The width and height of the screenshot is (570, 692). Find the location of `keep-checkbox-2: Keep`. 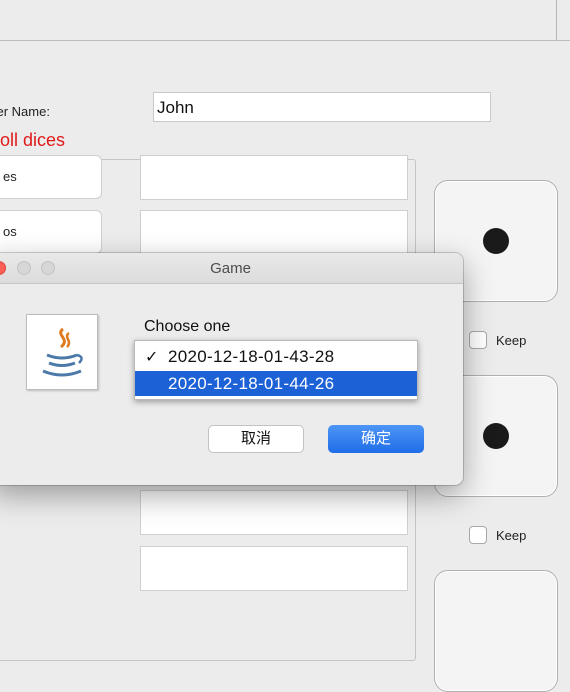

keep-checkbox-2: Keep is located at coordinates (497, 535).